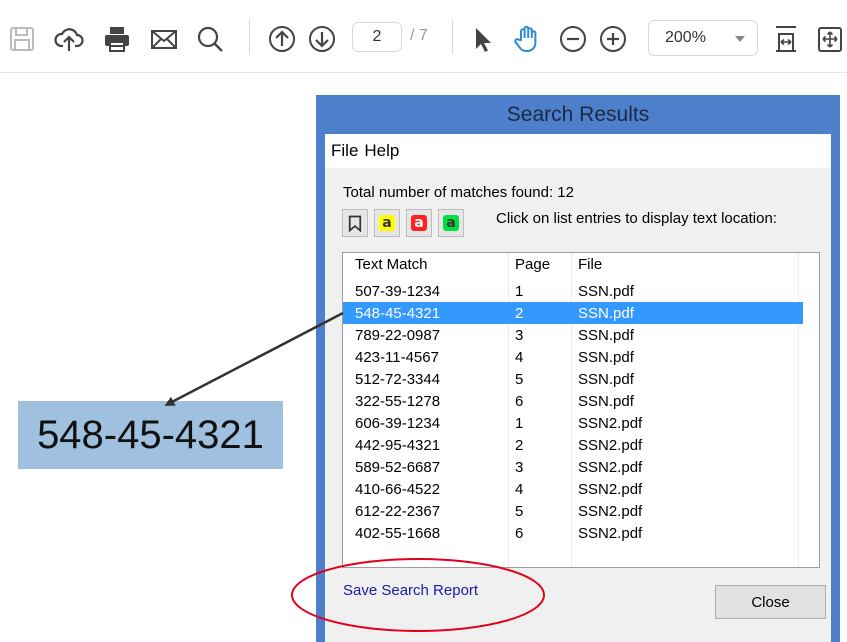 This screenshot has width=847, height=642. I want to click on chevron-down-icon, so click(740, 39).